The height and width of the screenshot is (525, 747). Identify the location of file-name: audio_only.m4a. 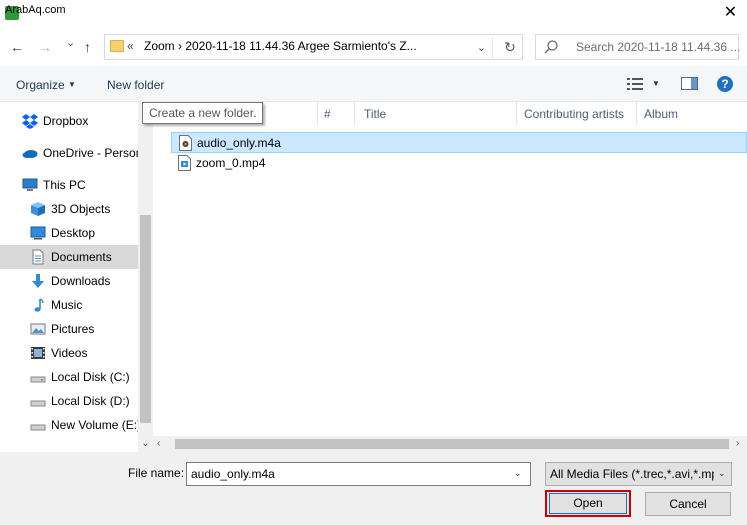
(239, 143).